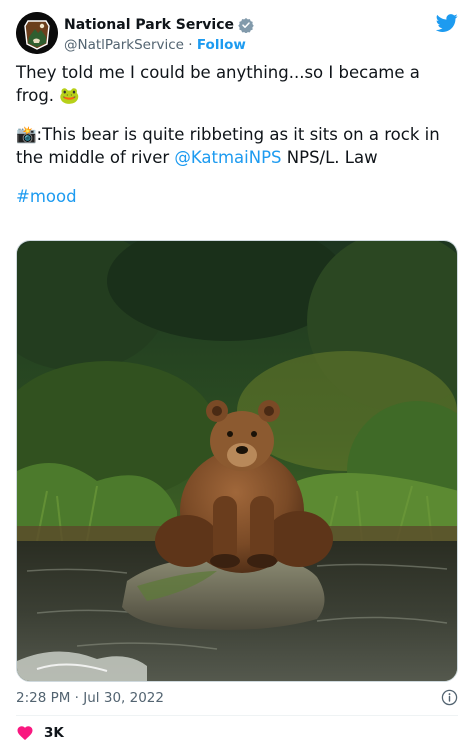 The height and width of the screenshot is (751, 474). What do you see at coordinates (90, 698) in the screenshot?
I see `timestamp: 2:28 PM · Jul 30, 2022` at bounding box center [90, 698].